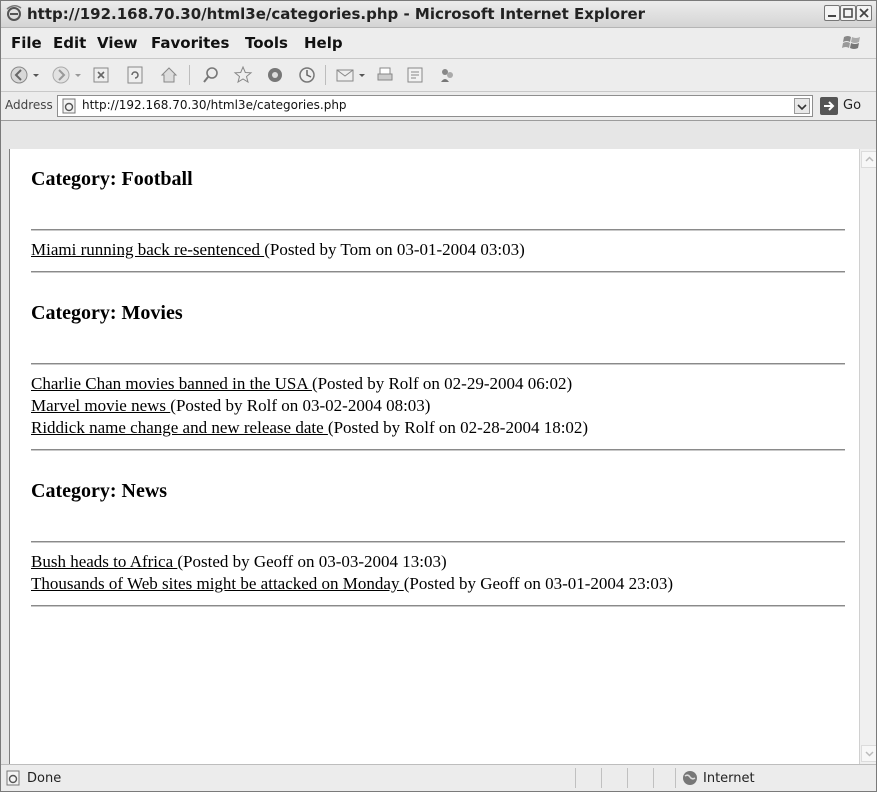 This screenshot has width=877, height=792. What do you see at coordinates (415, 75) in the screenshot?
I see `edit-icon` at bounding box center [415, 75].